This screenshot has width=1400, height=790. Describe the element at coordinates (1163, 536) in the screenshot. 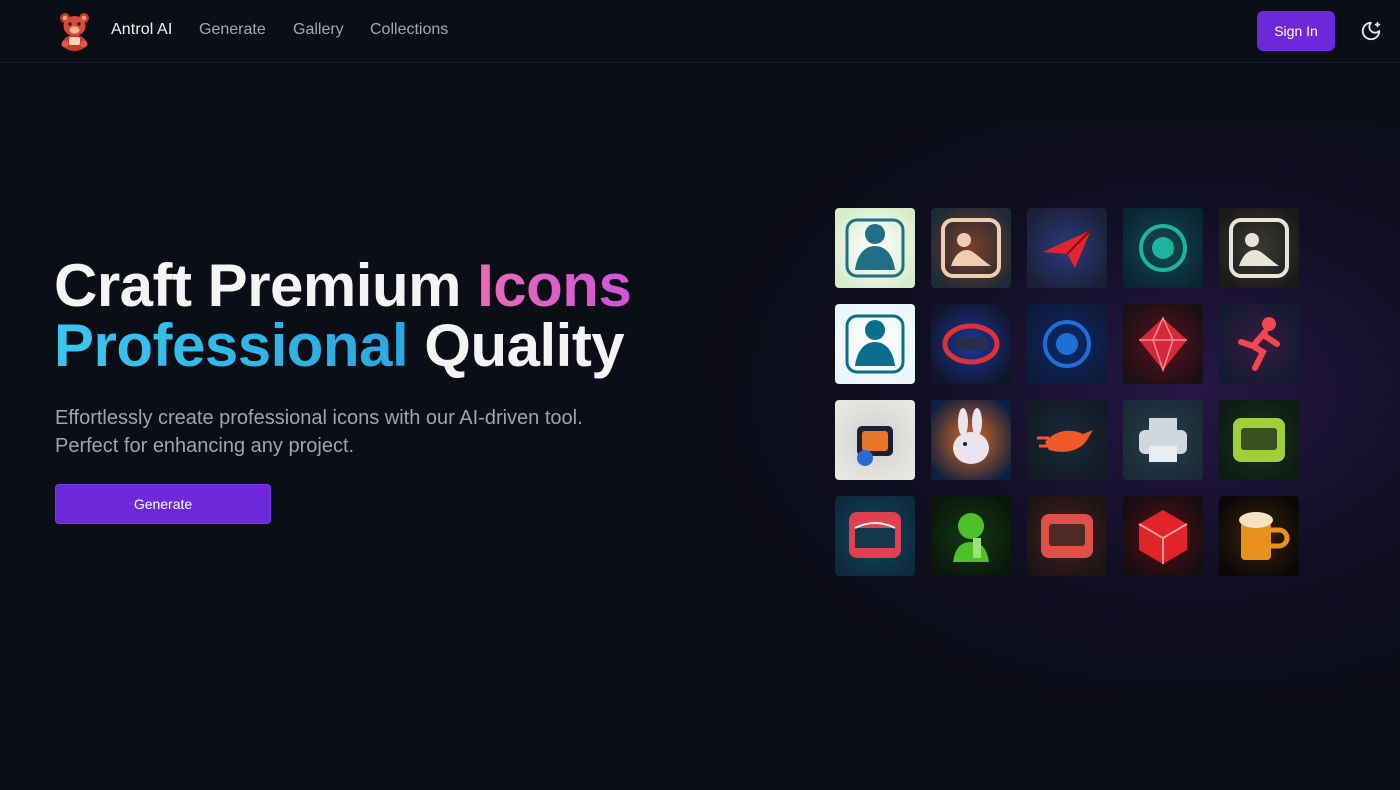

I see `red-cube-icon` at that location.